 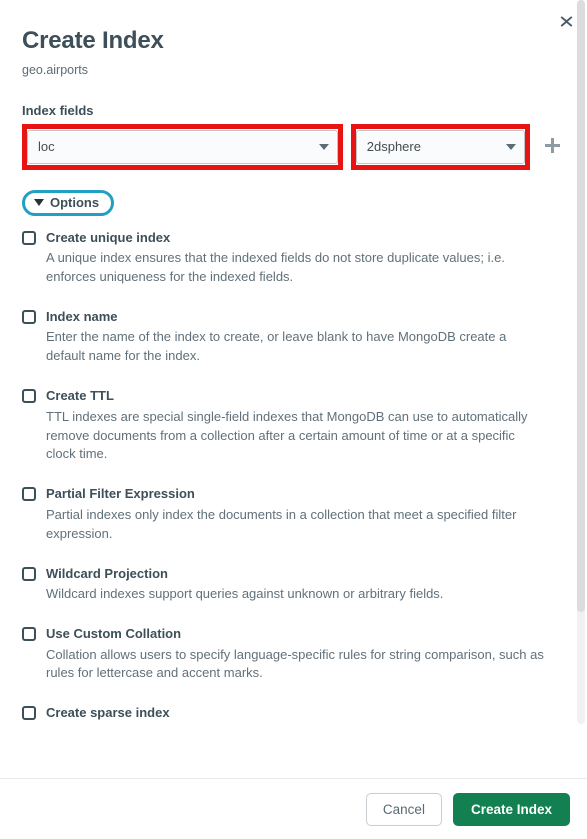 I want to click on add-index-field-button, so click(x=552, y=147).